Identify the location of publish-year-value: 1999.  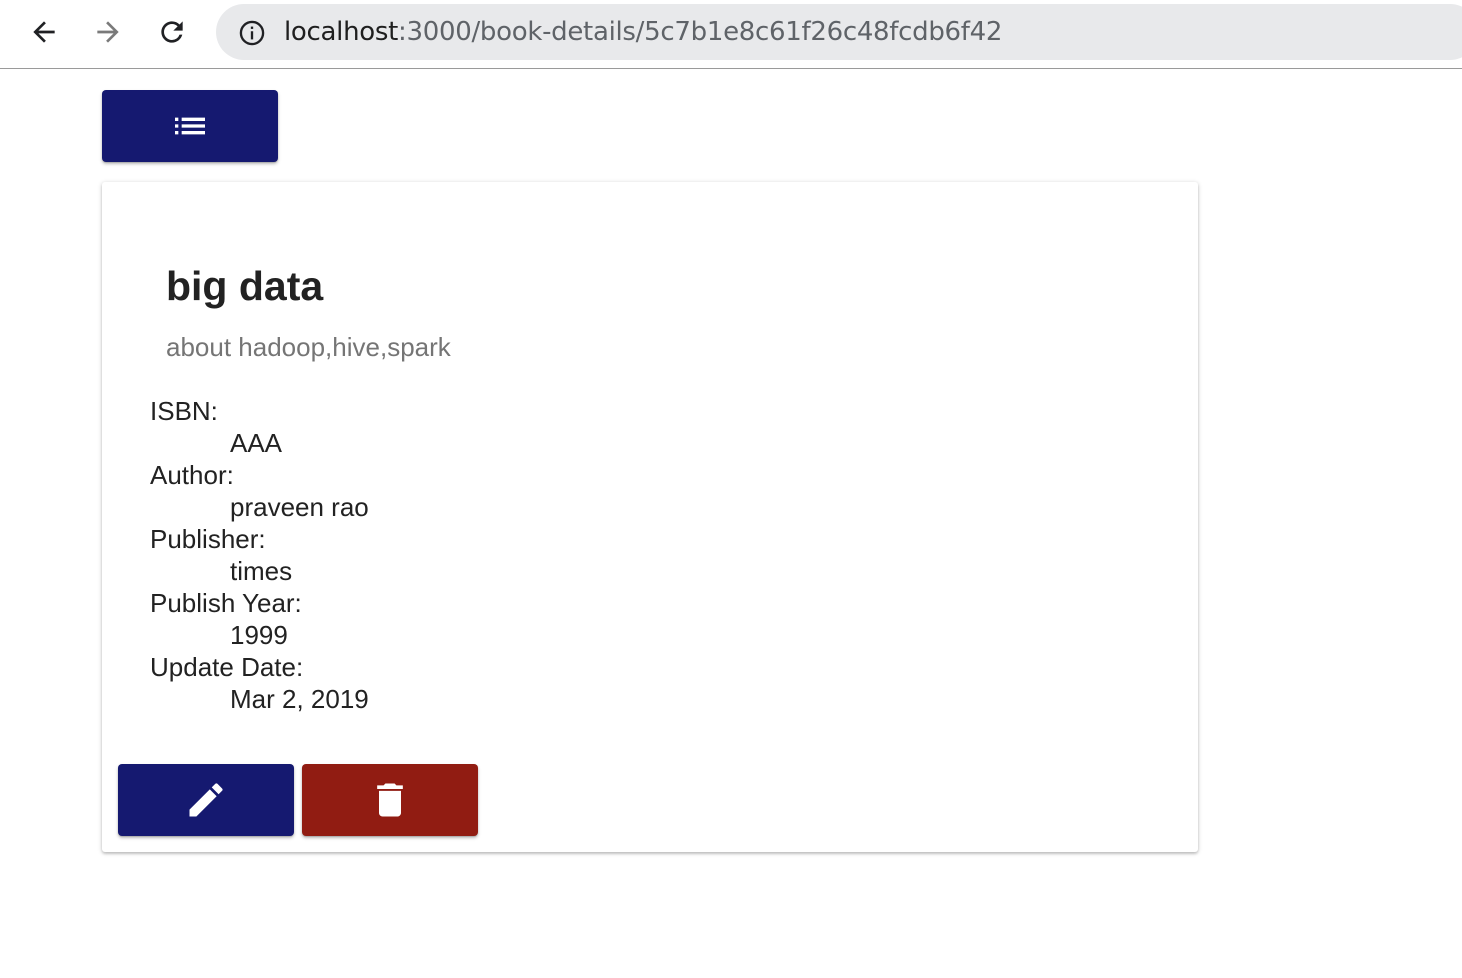
(259, 635).